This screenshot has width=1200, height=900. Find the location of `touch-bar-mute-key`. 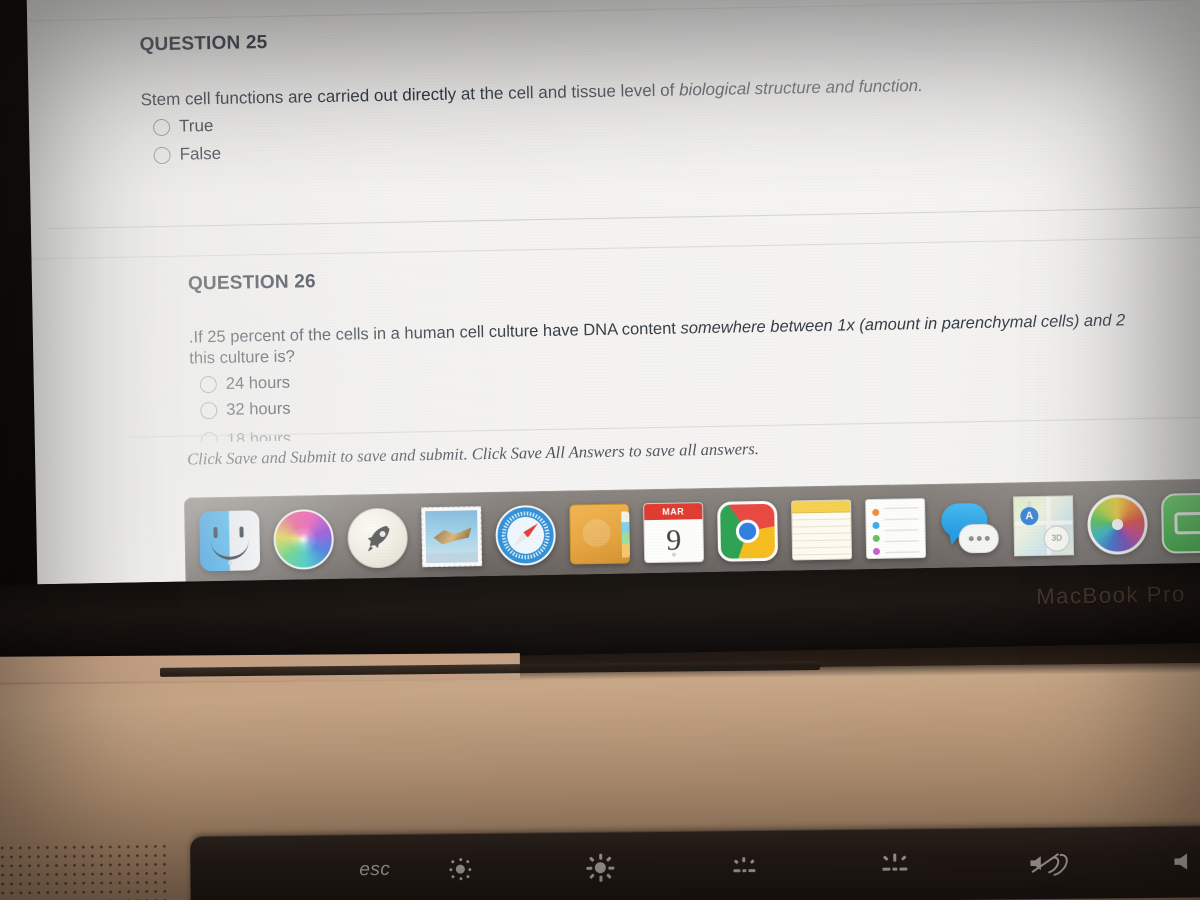

touch-bar-mute-key is located at coordinates (1045, 863).